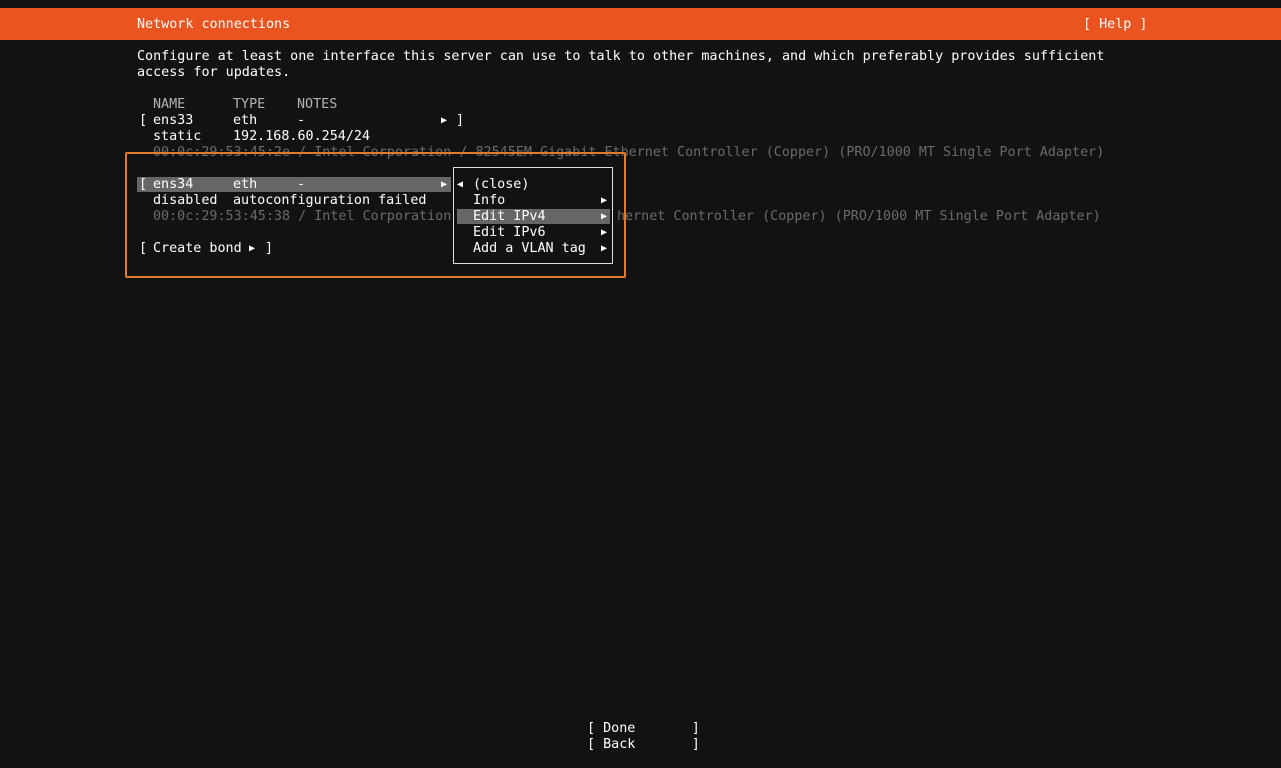 The height and width of the screenshot is (768, 1281). What do you see at coordinates (1115, 25) in the screenshot?
I see `help-button: [ Help ]` at bounding box center [1115, 25].